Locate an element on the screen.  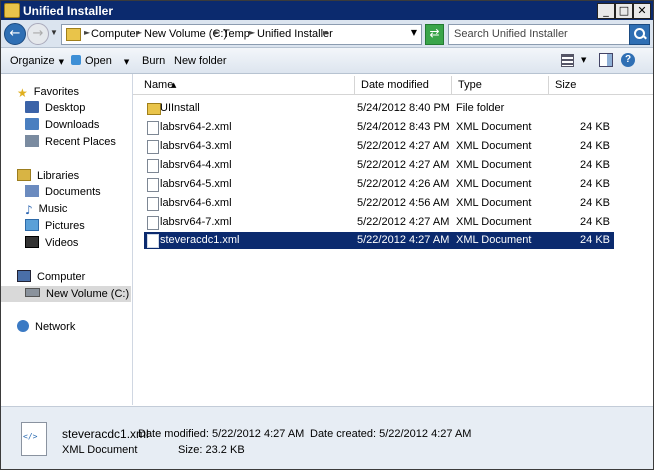
nav-libraries: Libraries is located at coordinates (48, 176).